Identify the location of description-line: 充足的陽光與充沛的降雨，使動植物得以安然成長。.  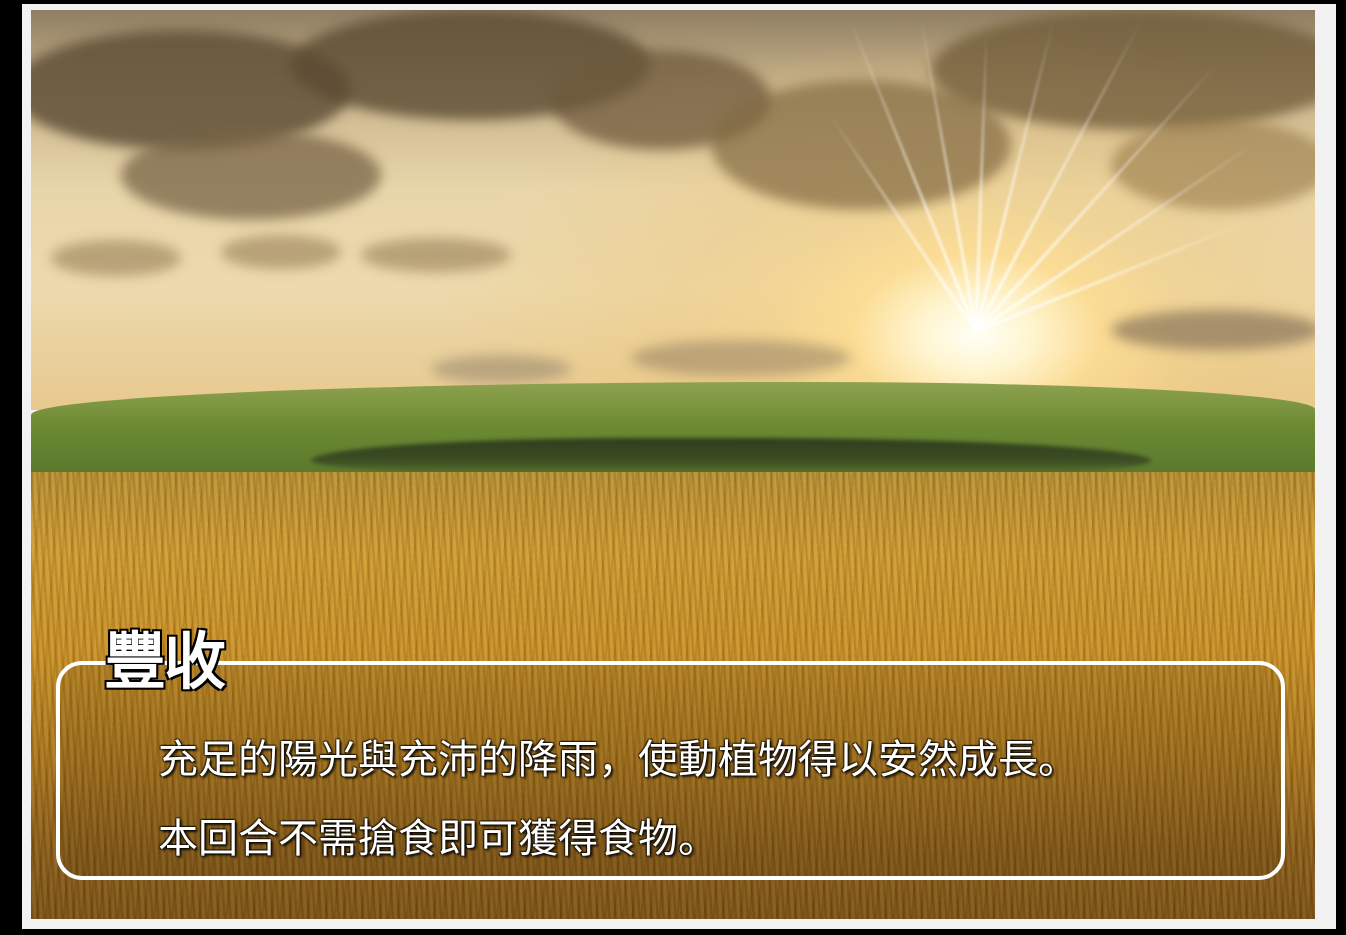
(618, 760).